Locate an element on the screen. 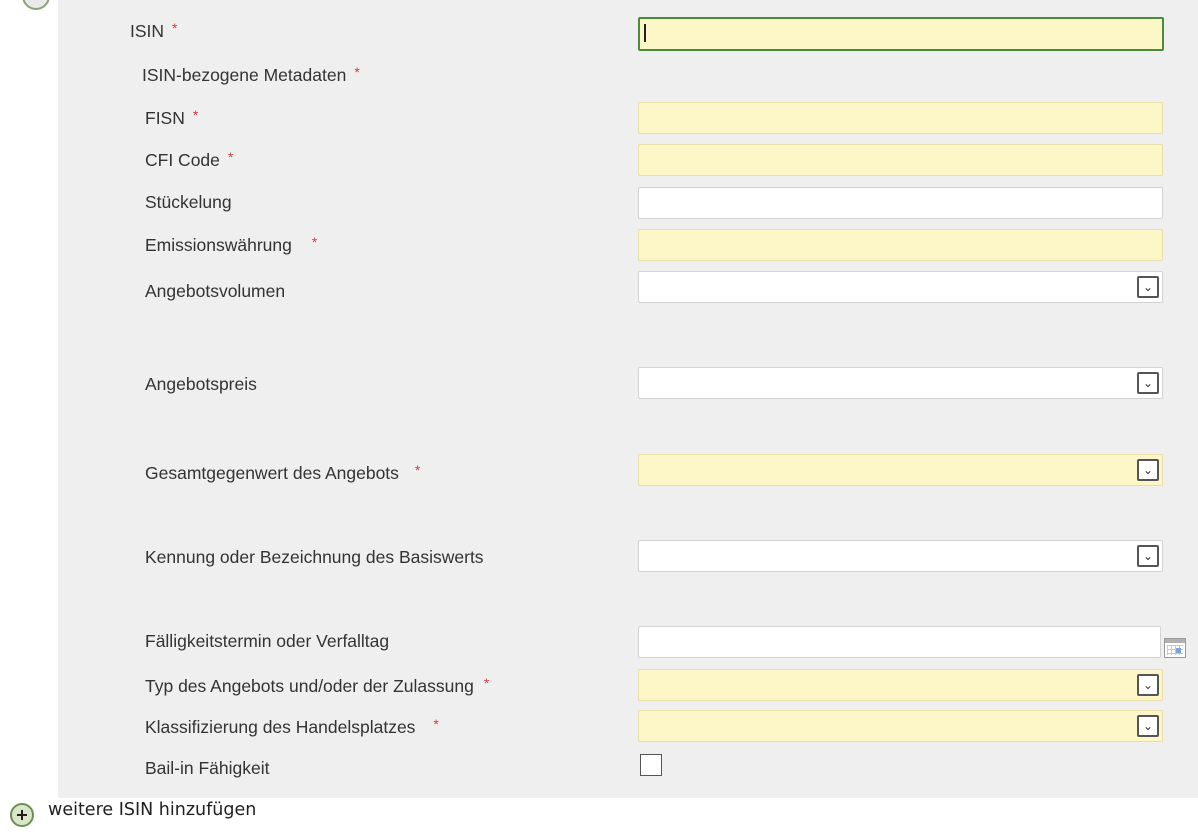  cfi-code-label: CFI Code * is located at coordinates (189, 160).